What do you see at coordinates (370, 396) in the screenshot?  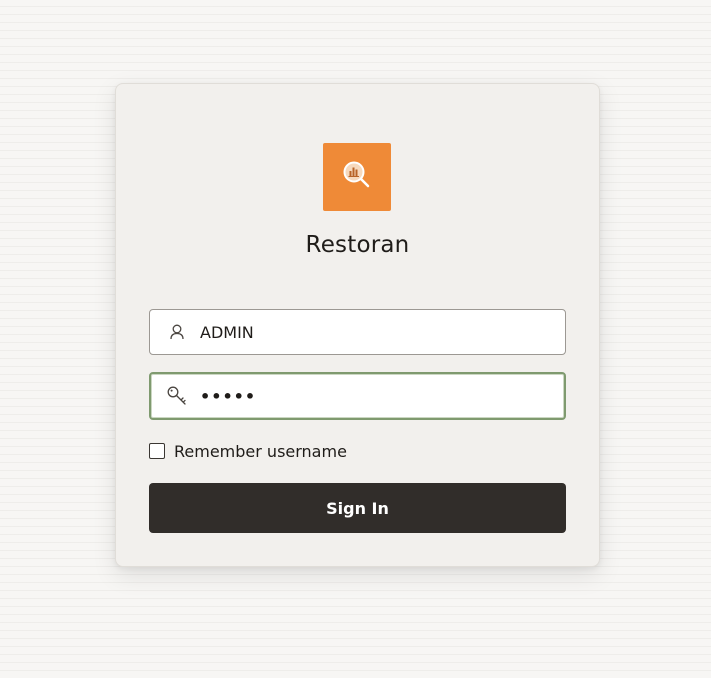 I see `password-input` at bounding box center [370, 396].